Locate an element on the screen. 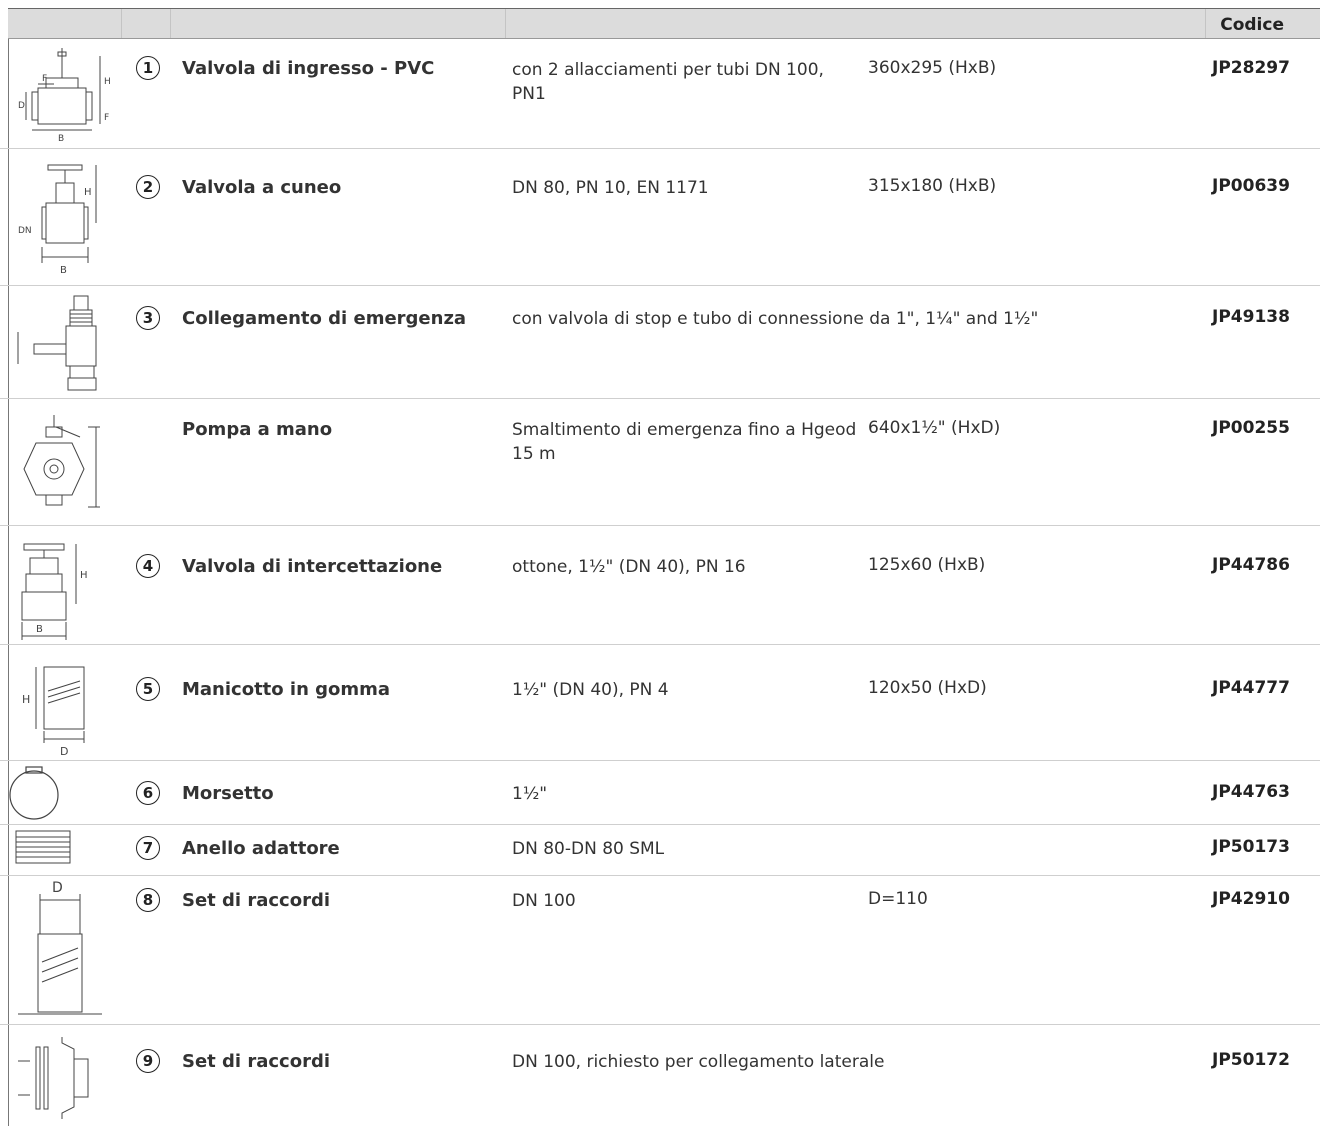  dim-dn-label: DN is located at coordinates (25, 231).